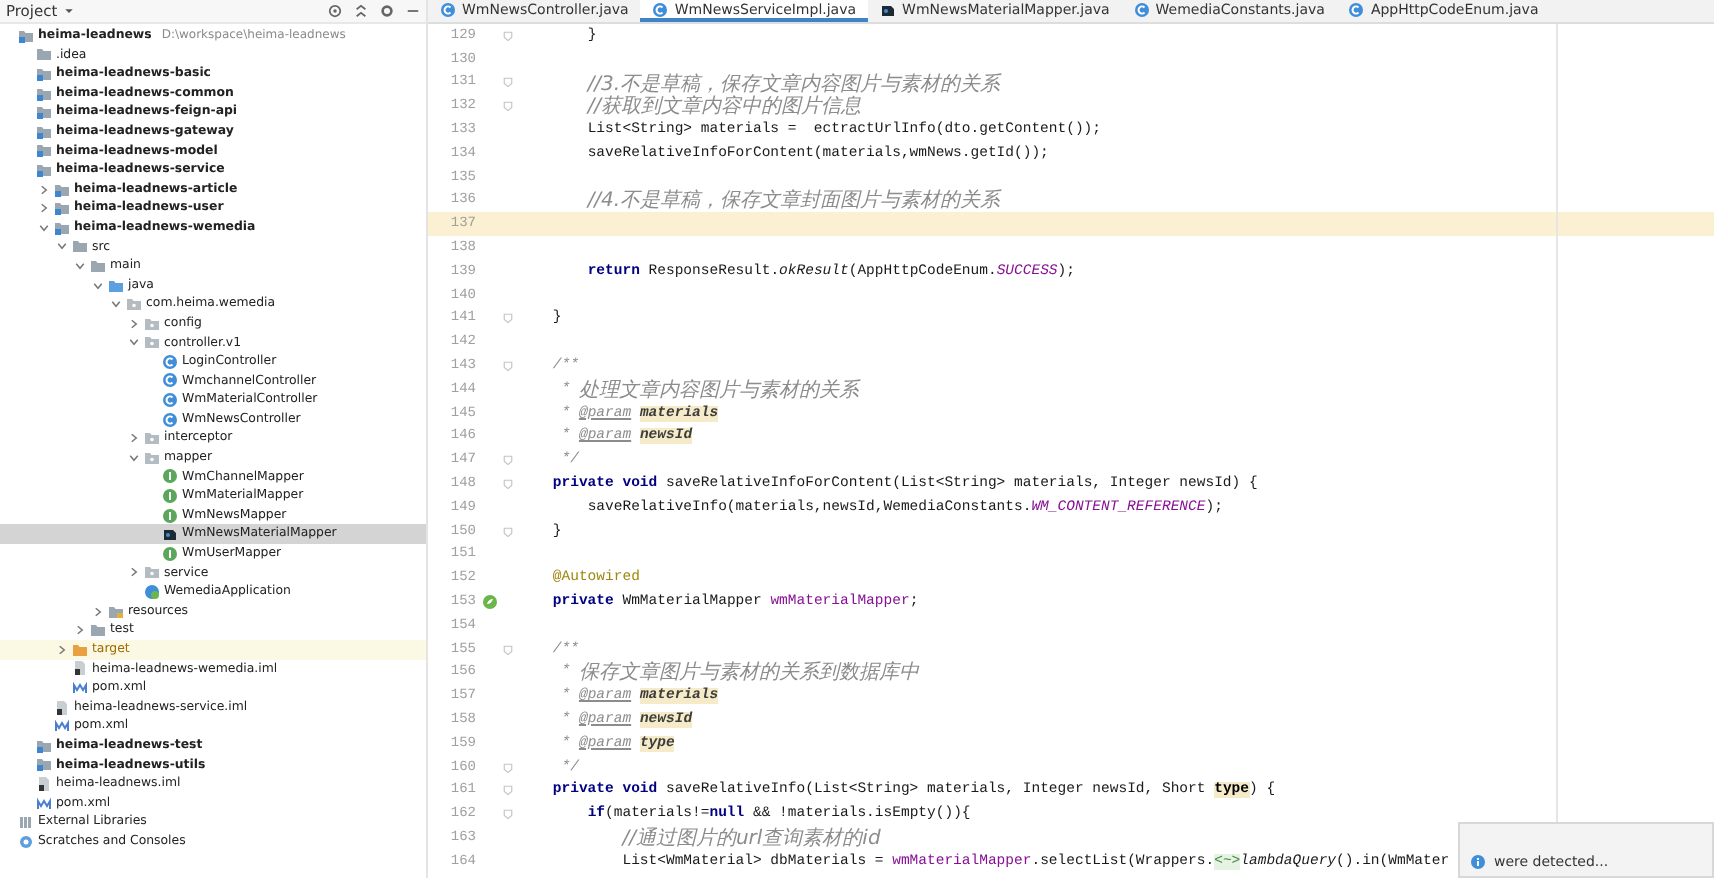  What do you see at coordinates (152, 572) in the screenshot?
I see `package-icon` at bounding box center [152, 572].